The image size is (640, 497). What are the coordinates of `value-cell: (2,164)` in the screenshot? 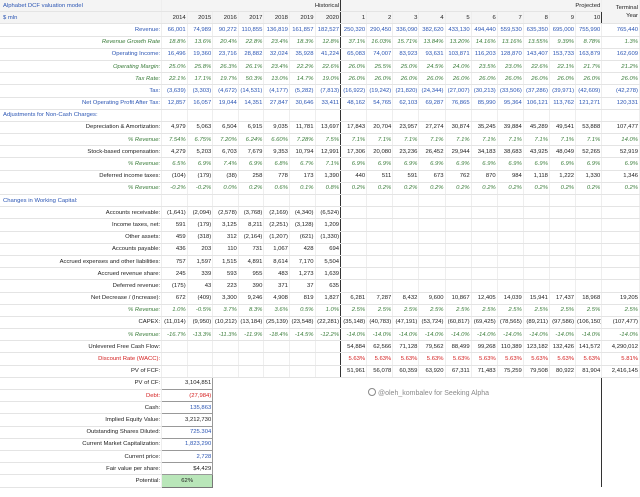 It's located at (251, 237).